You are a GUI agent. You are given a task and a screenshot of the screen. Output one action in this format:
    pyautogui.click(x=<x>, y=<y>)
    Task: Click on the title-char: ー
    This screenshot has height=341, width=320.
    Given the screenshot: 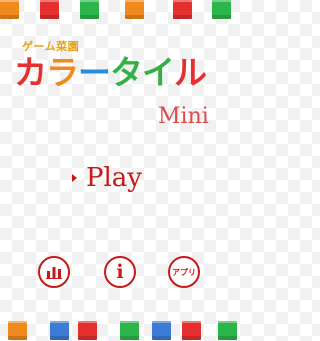 What is the action you would take?
    pyautogui.click(x=94, y=72)
    